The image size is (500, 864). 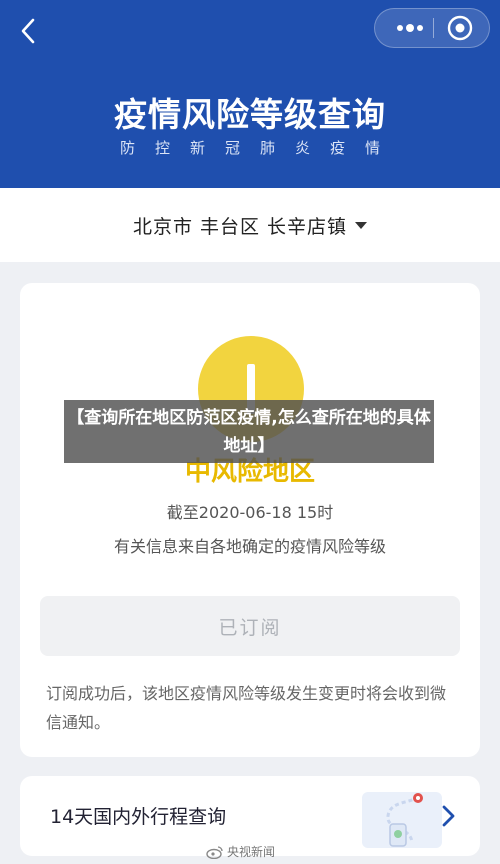 I want to click on trip-map-icon, so click(x=402, y=820).